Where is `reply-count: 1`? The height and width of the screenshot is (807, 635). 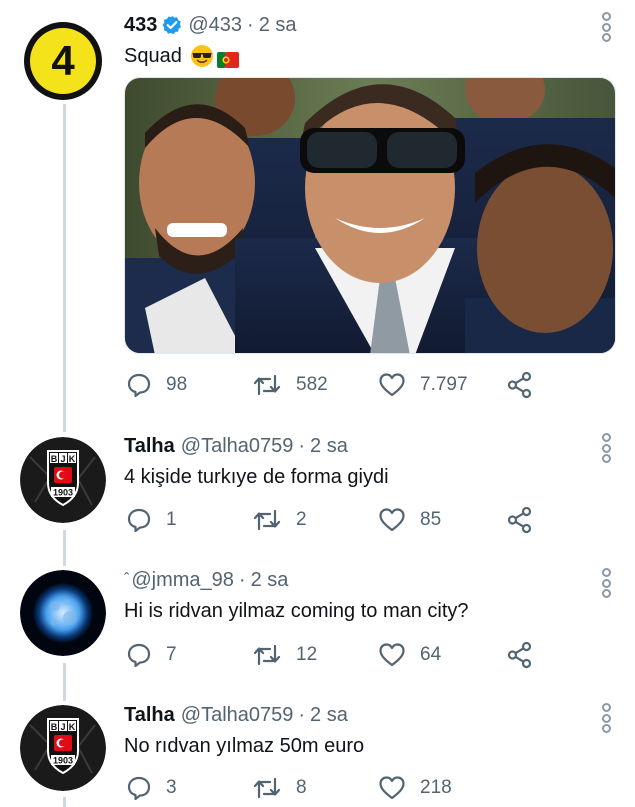
reply-count: 1 is located at coordinates (171, 519).